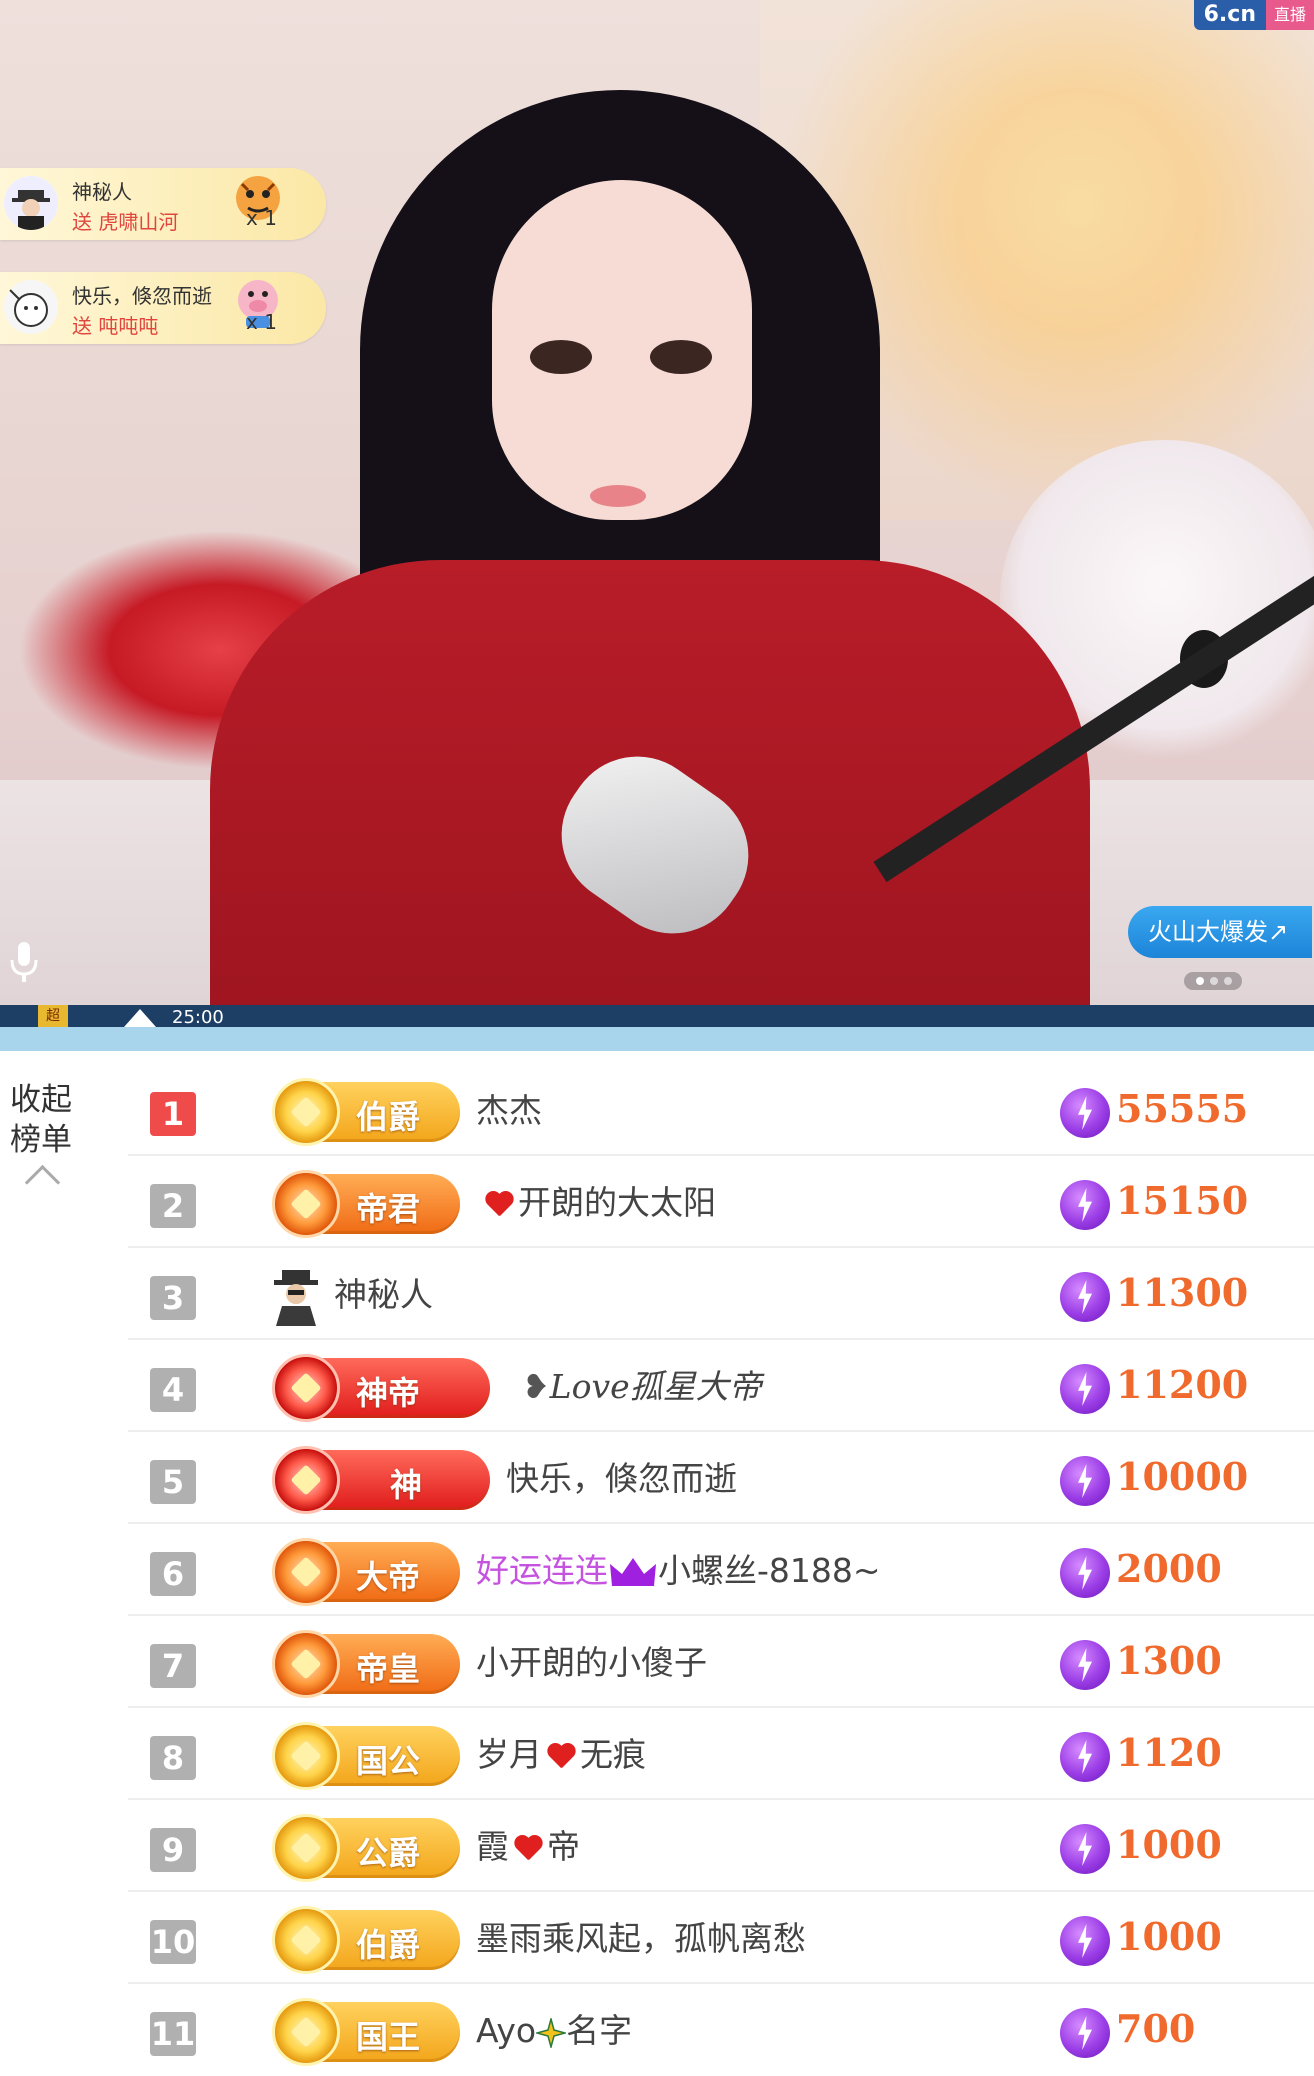 The height and width of the screenshot is (2076, 1314). I want to click on badge-label: 神, so click(406, 1485).